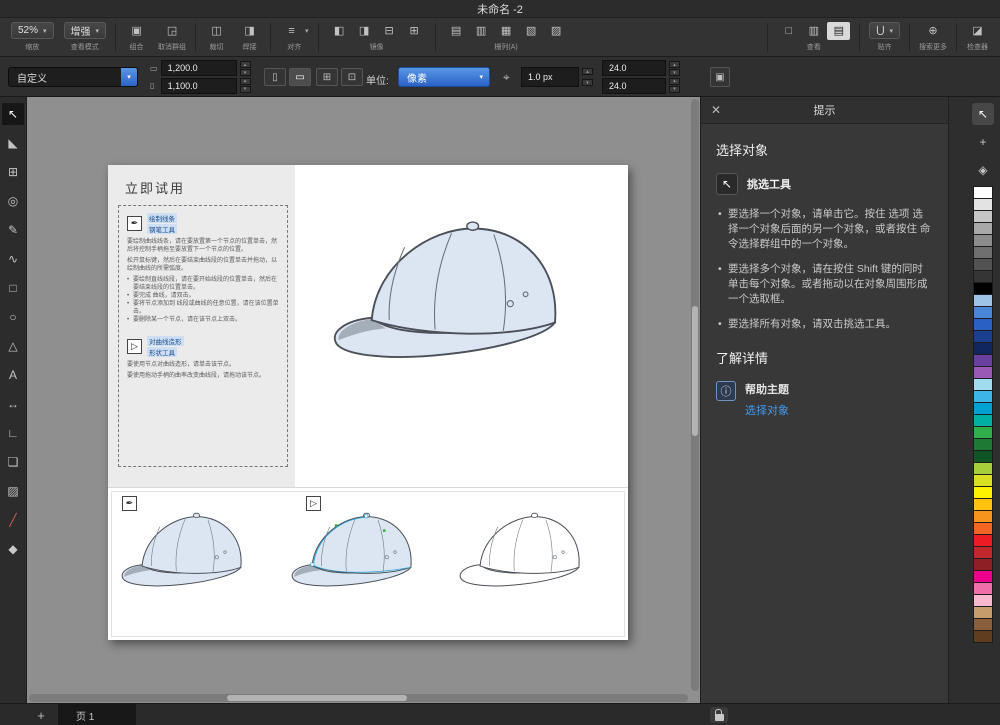 This screenshot has width=1000, height=725. I want to click on pick-tool-icon: ↖, so click(13, 114).